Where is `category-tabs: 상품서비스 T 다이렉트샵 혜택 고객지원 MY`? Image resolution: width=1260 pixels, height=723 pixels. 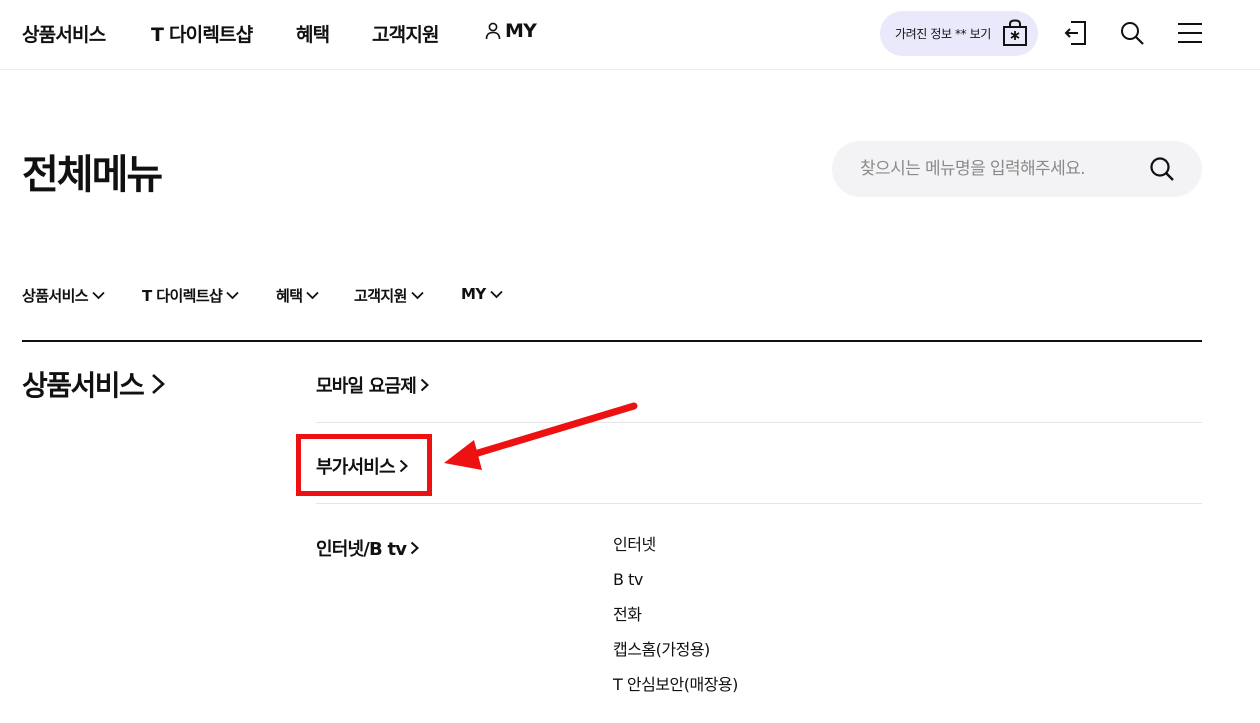 category-tabs: 상품서비스 T 다이렉트샵 혜택 고객지원 MY is located at coordinates (612, 295).